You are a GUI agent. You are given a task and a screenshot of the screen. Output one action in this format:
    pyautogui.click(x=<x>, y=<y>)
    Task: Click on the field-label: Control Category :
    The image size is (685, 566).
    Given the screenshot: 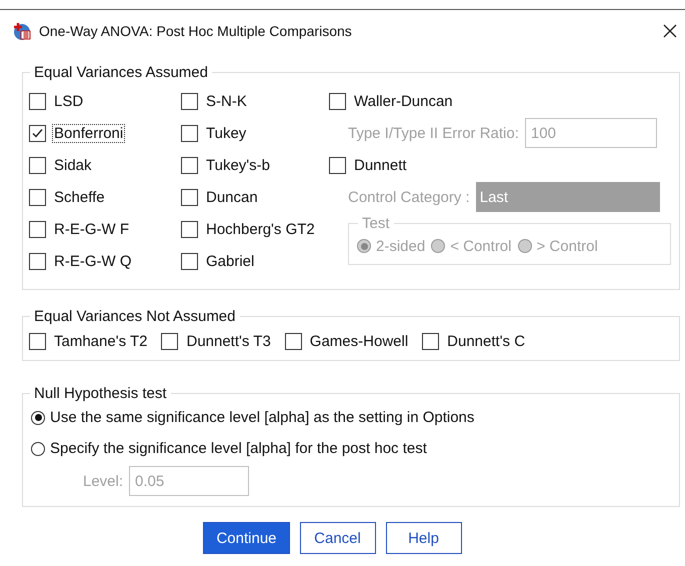 What is the action you would take?
    pyautogui.click(x=409, y=197)
    